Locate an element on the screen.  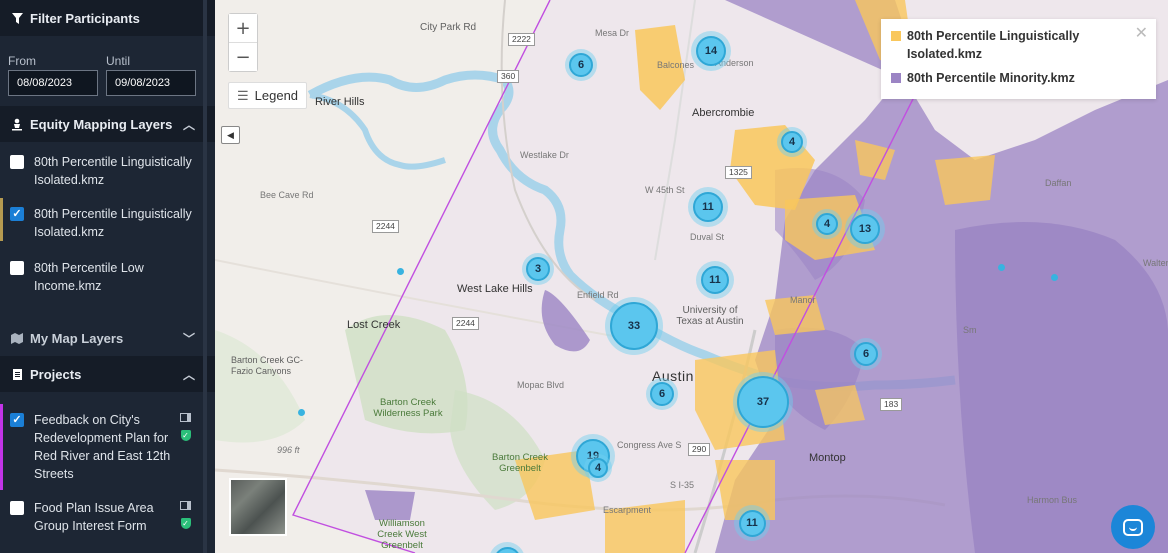
zoom-control: + − is located at coordinates (243, 42).